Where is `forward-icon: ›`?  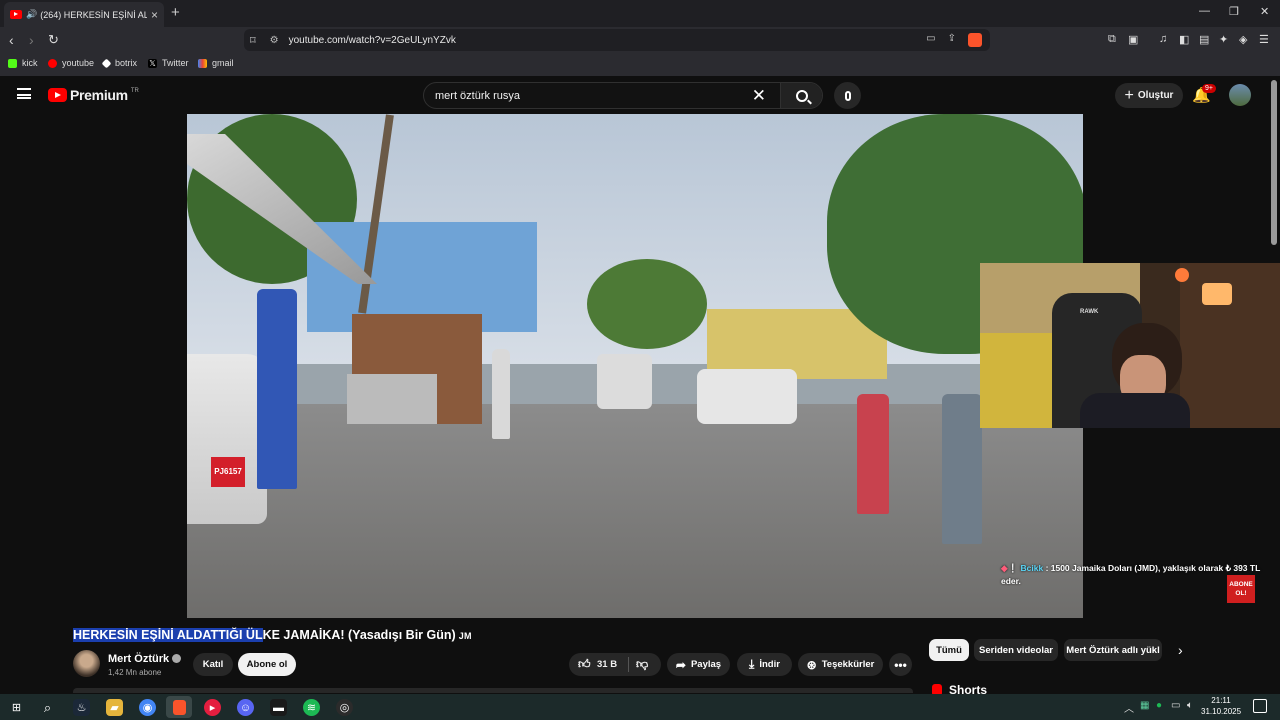 forward-icon: › is located at coordinates (31, 40).